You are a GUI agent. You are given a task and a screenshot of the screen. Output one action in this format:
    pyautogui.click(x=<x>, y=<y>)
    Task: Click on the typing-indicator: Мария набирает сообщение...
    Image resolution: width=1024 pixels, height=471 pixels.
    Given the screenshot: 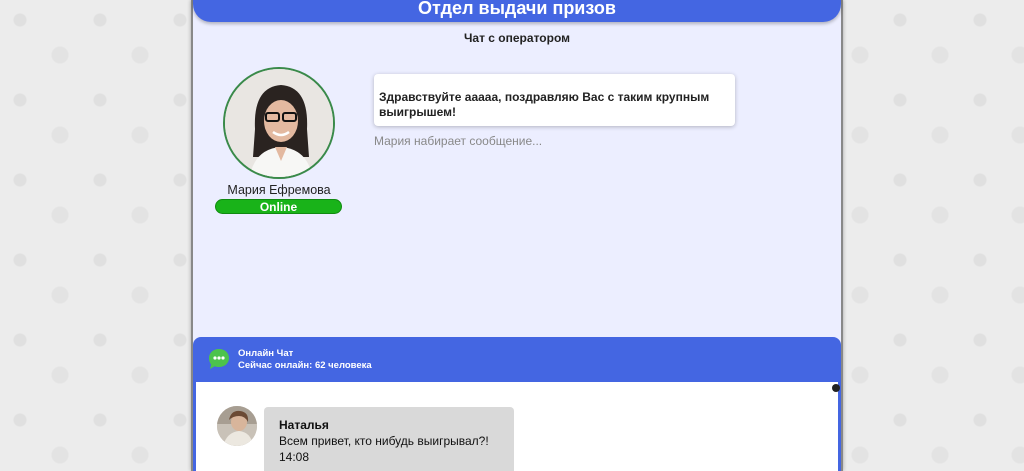 What is the action you would take?
    pyautogui.click(x=458, y=141)
    